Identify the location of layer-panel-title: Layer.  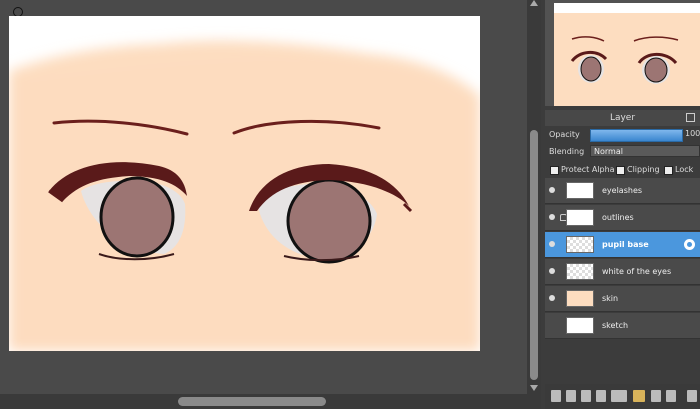
(622, 118).